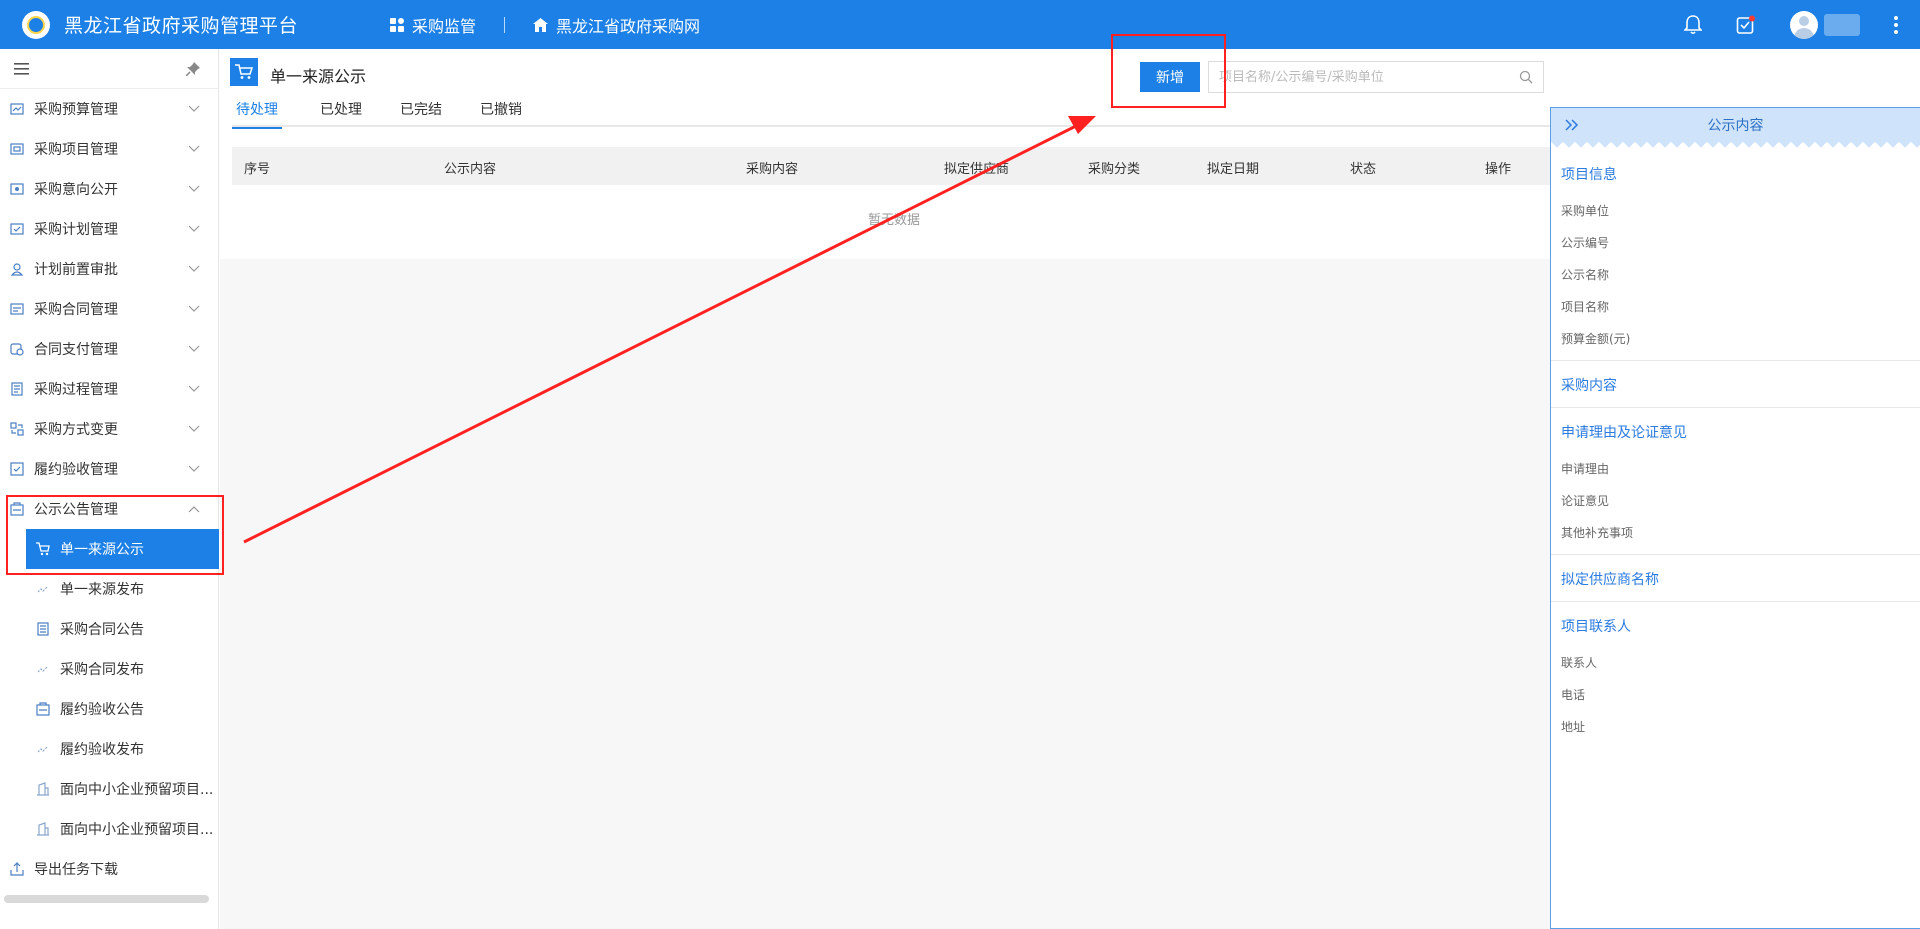 The width and height of the screenshot is (1920, 929). What do you see at coordinates (17, 389) in the screenshot?
I see `process-icon` at bounding box center [17, 389].